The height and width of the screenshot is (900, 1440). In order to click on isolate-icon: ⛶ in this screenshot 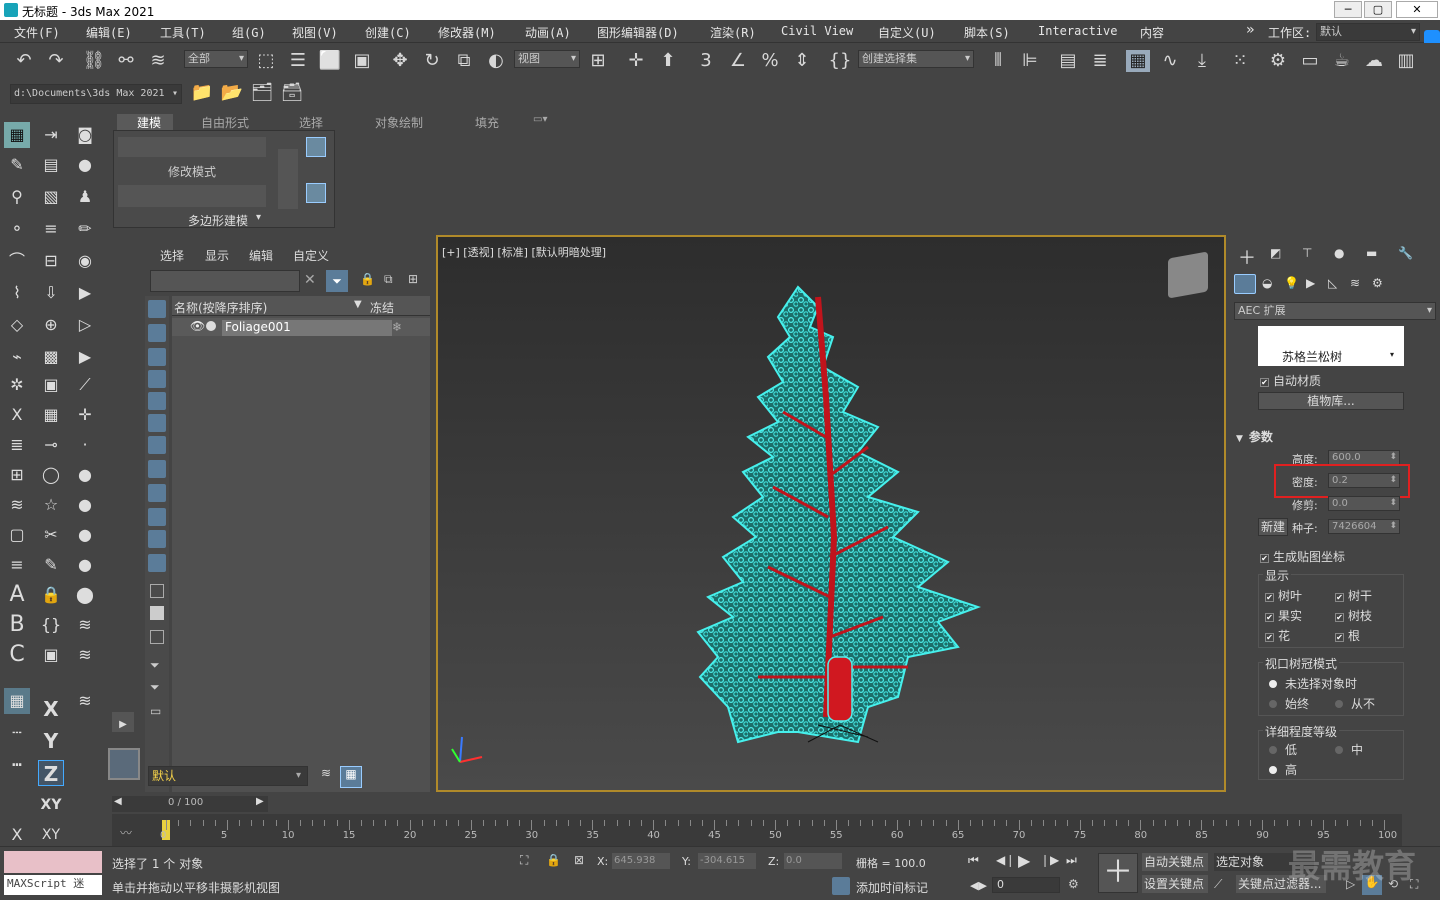, I will do `click(524, 860)`.